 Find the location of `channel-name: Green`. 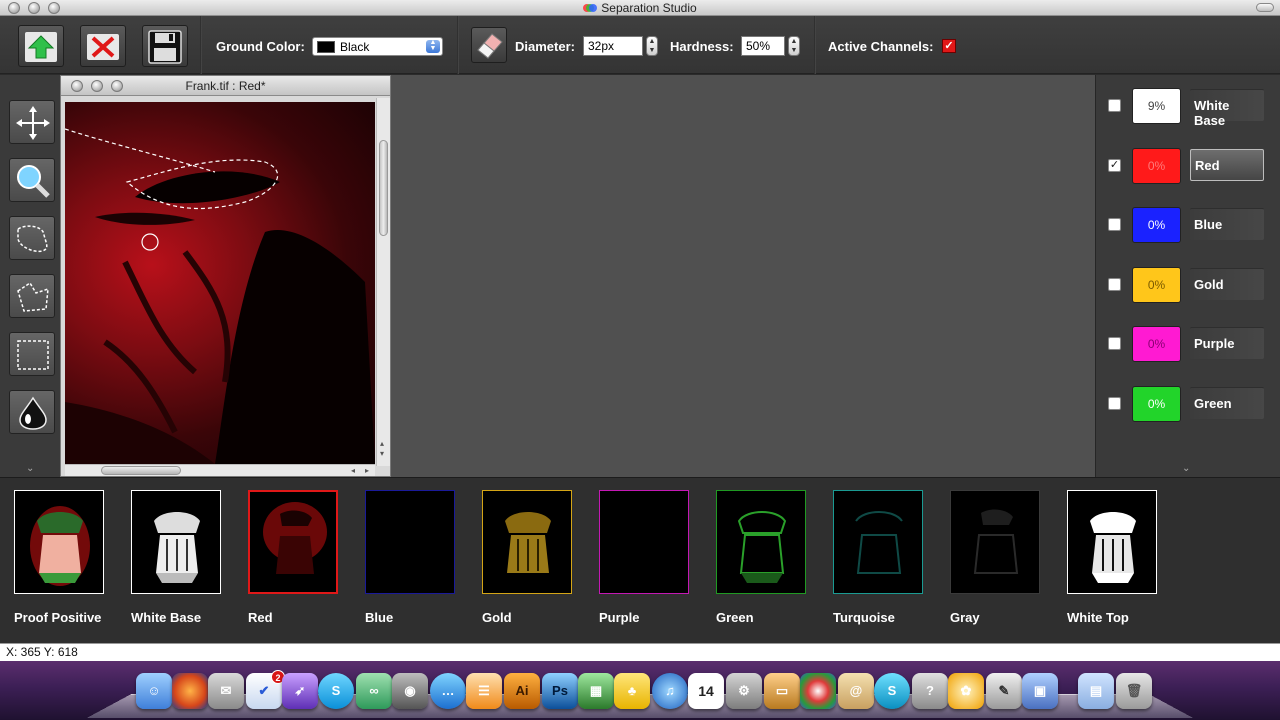

channel-name: Green is located at coordinates (1227, 403).